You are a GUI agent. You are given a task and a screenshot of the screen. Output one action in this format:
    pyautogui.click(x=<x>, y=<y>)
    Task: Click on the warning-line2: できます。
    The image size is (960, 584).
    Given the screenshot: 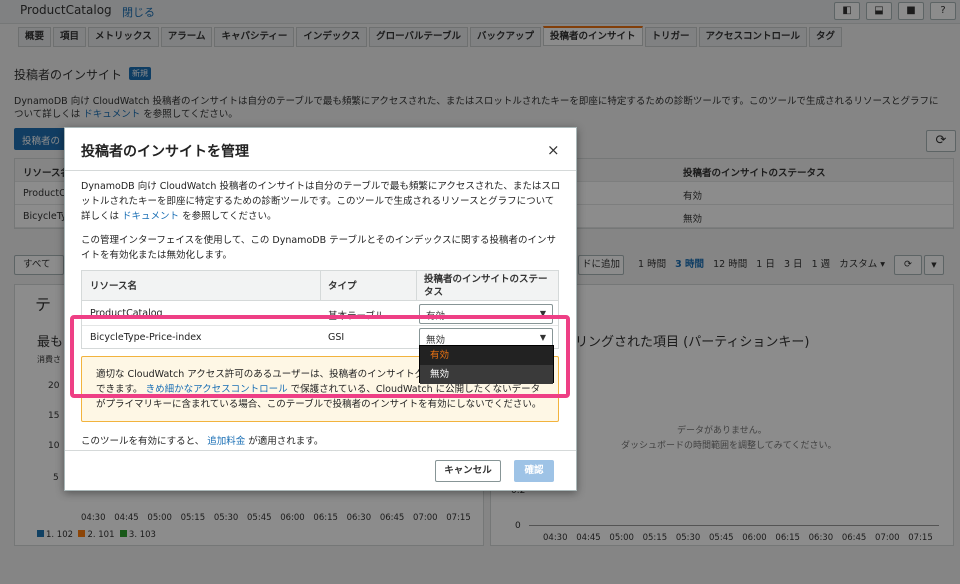 What is the action you would take?
    pyautogui.click(x=119, y=389)
    